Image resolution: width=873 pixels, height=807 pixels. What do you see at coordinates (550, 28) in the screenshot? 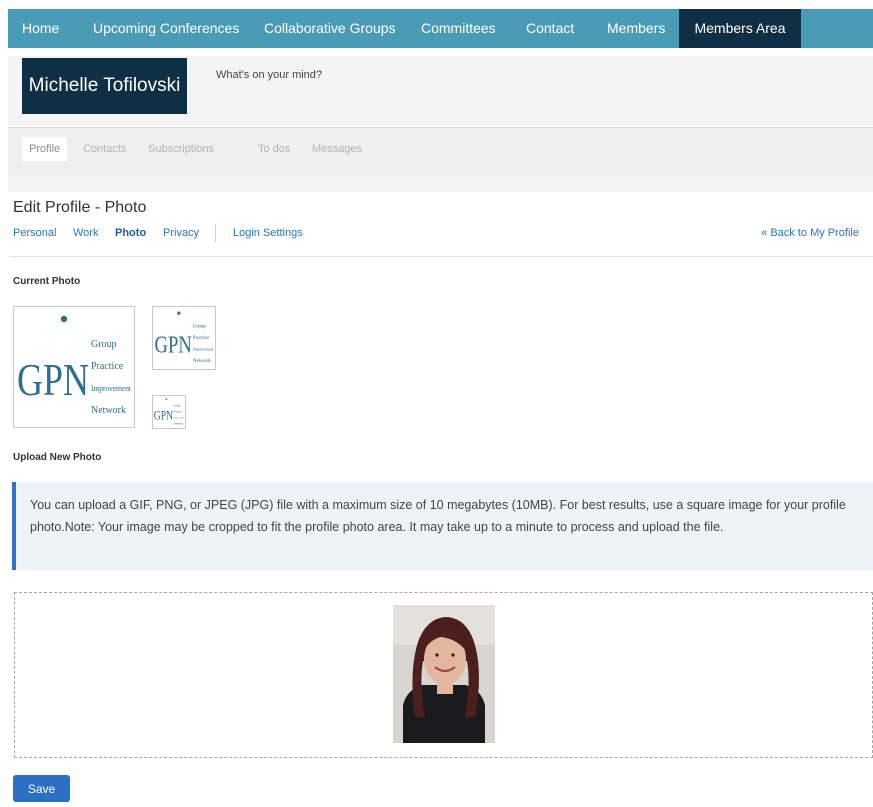
I see `nav-contact: Contact` at bounding box center [550, 28].